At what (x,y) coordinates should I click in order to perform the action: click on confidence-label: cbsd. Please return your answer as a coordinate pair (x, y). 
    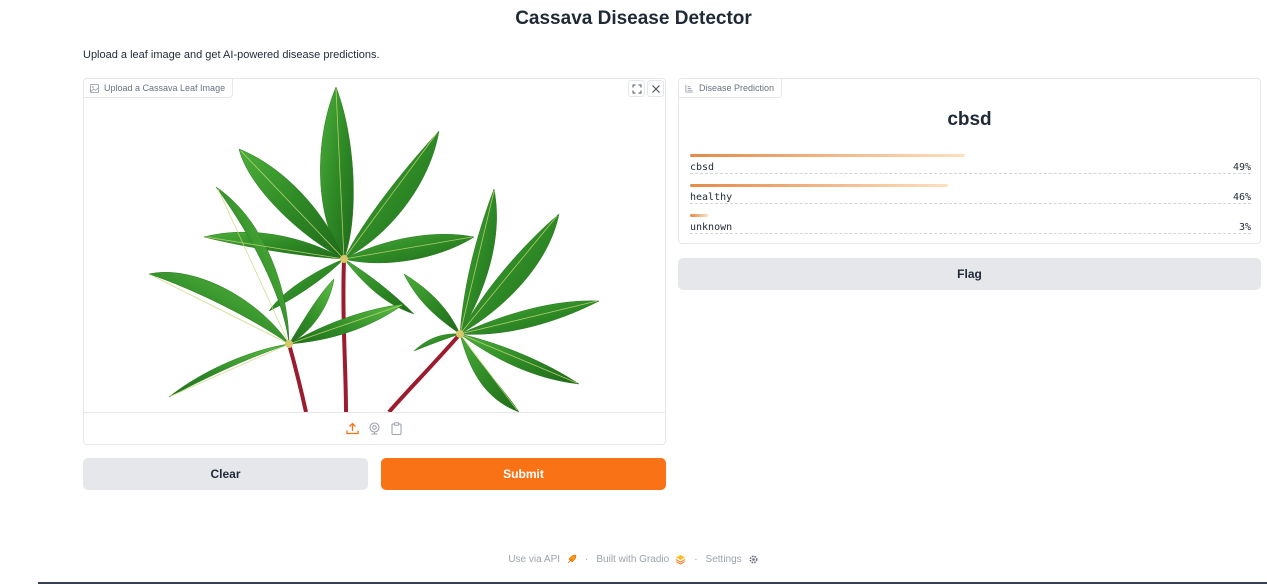
    Looking at the image, I should click on (704, 167).